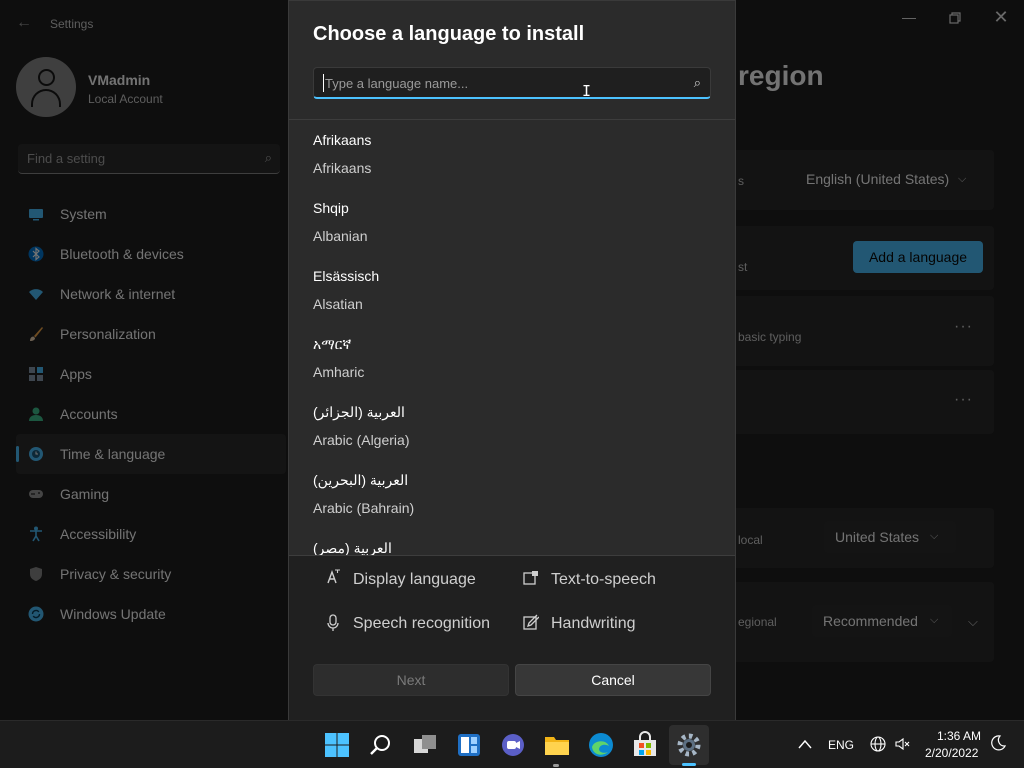 This screenshot has height=768, width=1024. Describe the element at coordinates (959, 736) in the screenshot. I see `clock-time: 1:36 AM` at that location.